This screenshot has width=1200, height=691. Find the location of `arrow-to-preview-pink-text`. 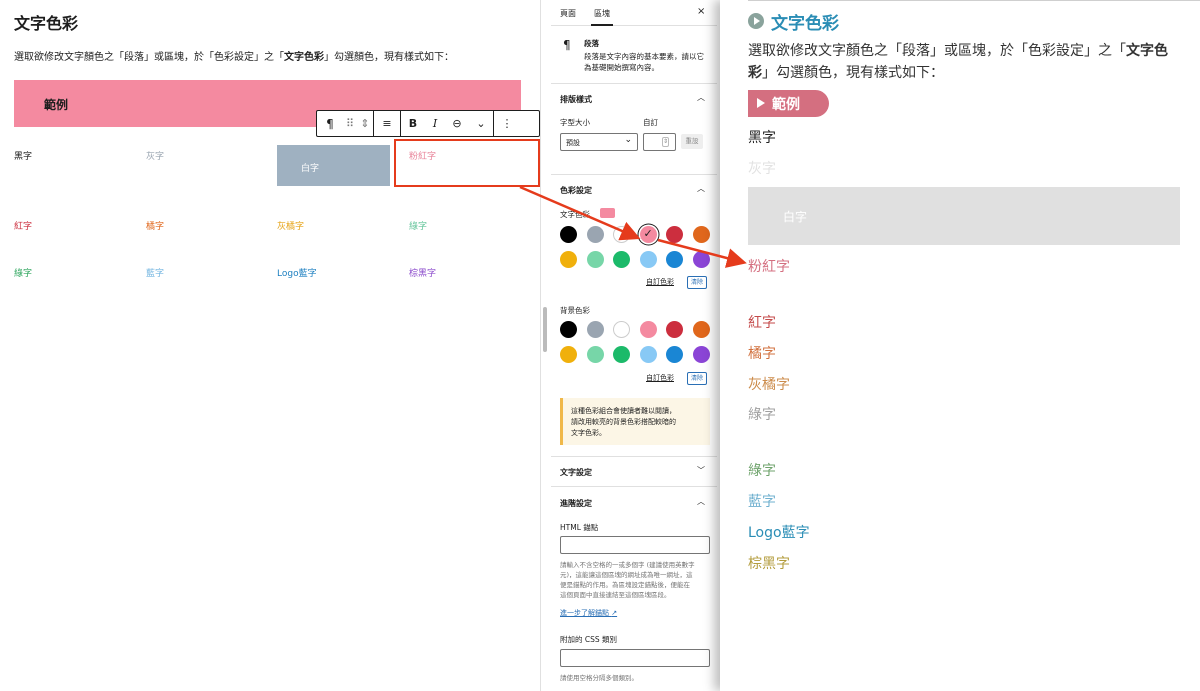

arrow-to-preview-pink-text is located at coordinates (702, 253).